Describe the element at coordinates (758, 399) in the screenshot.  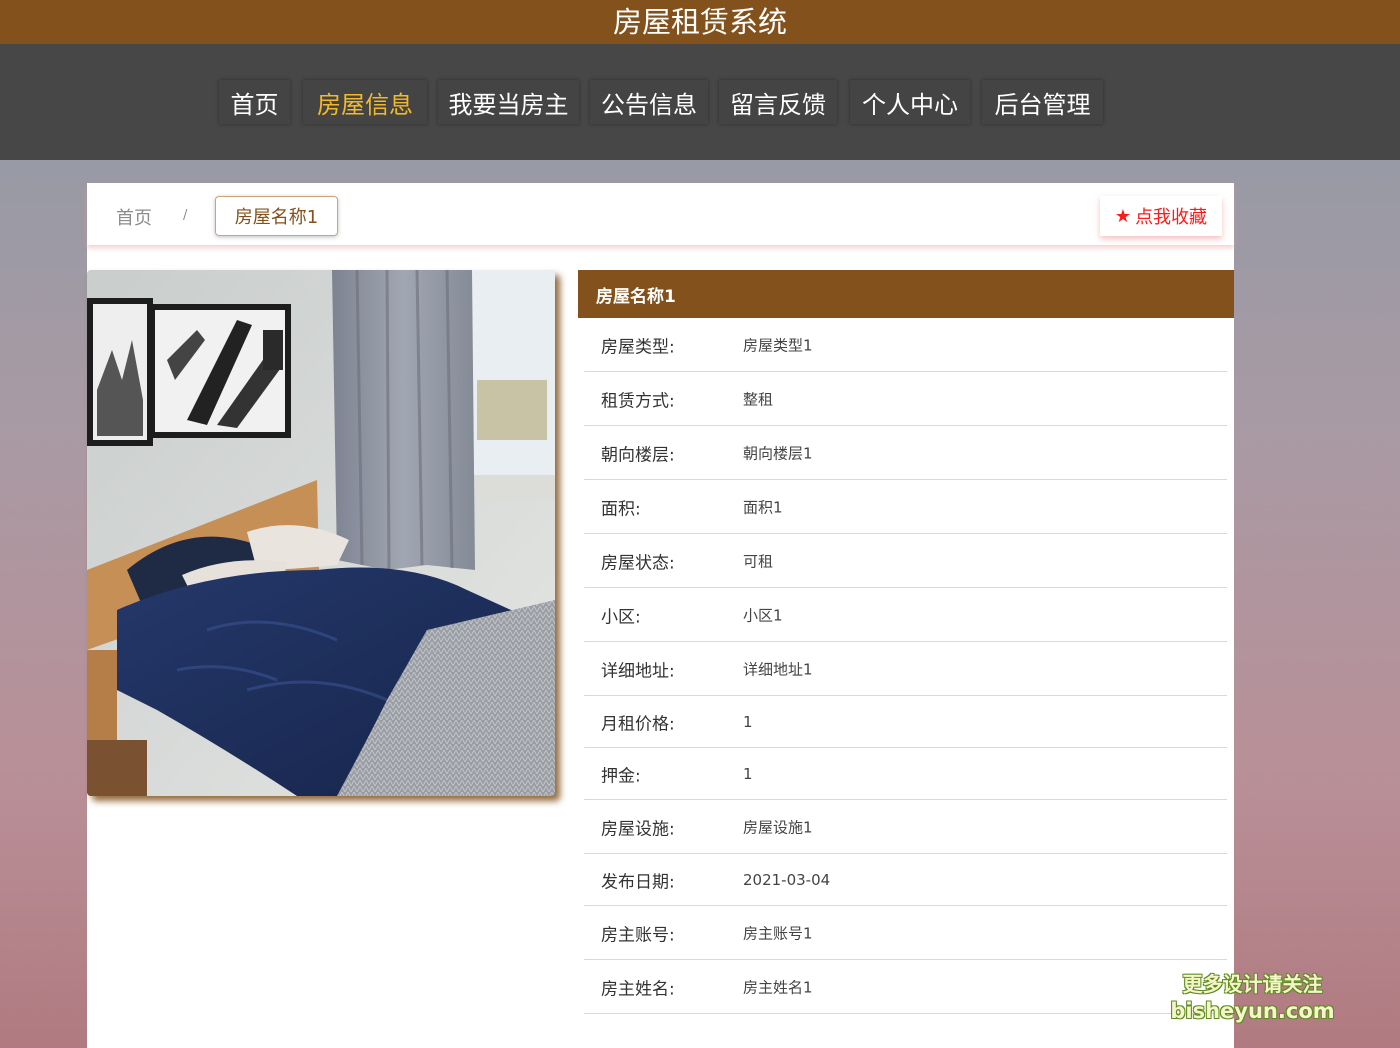
I see `field-value: 整租` at that location.